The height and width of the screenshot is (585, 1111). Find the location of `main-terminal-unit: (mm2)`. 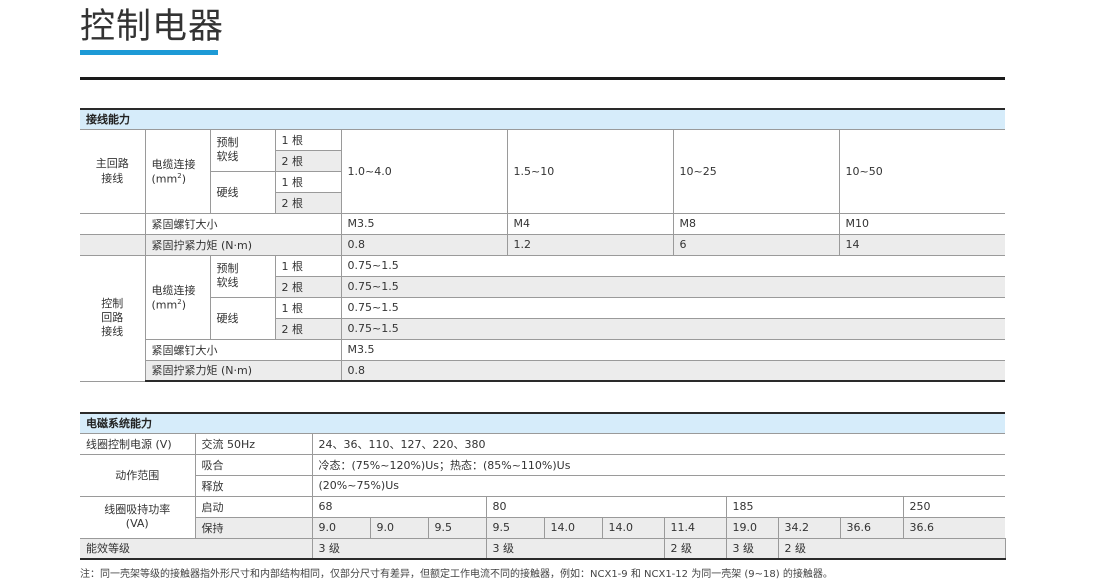

main-terminal-unit: (mm2) is located at coordinates (169, 179).